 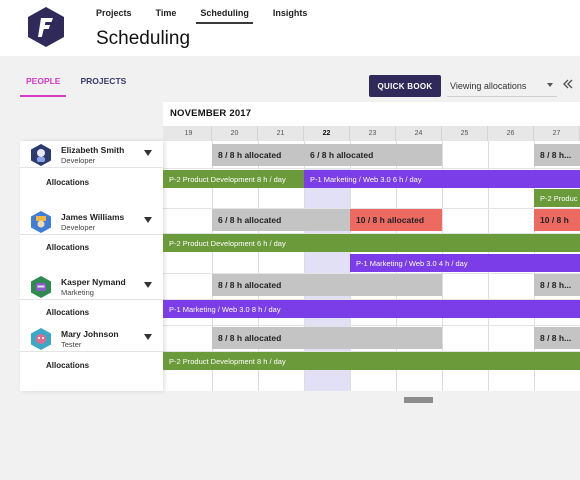 What do you see at coordinates (189, 133) in the screenshot?
I see `day-header-cell: 19` at bounding box center [189, 133].